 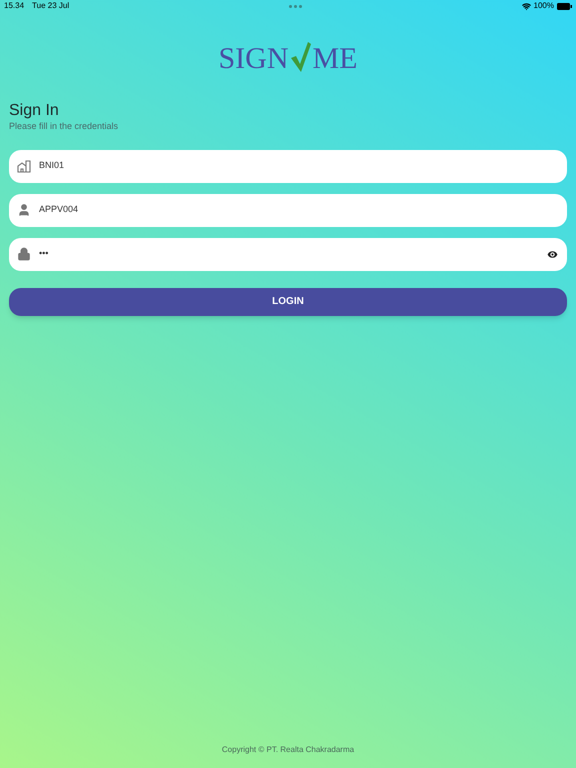 What do you see at coordinates (24, 210) in the screenshot?
I see `person-icon` at bounding box center [24, 210].